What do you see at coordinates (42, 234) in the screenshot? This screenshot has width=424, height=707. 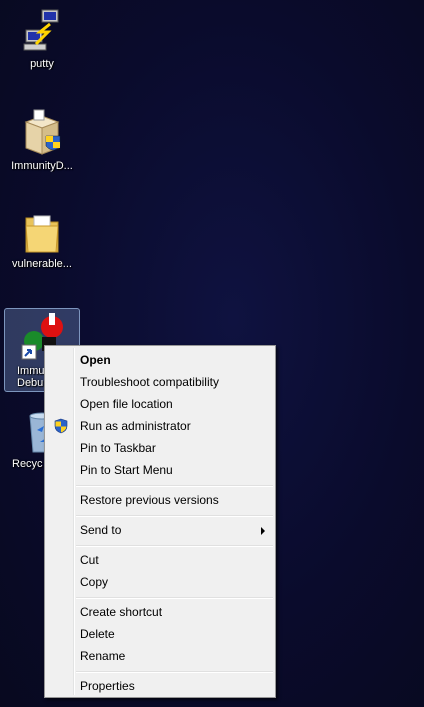 I see `folder-icon` at bounding box center [42, 234].